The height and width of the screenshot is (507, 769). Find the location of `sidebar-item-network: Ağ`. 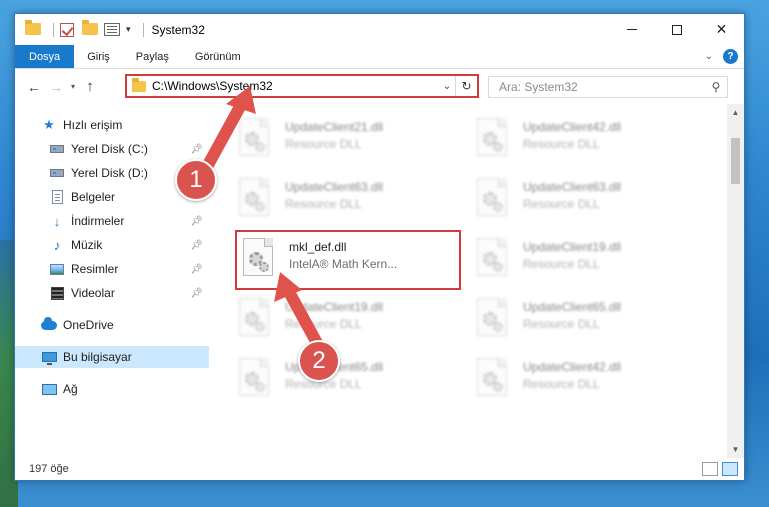

sidebar-item-network: Ağ is located at coordinates (112, 389).